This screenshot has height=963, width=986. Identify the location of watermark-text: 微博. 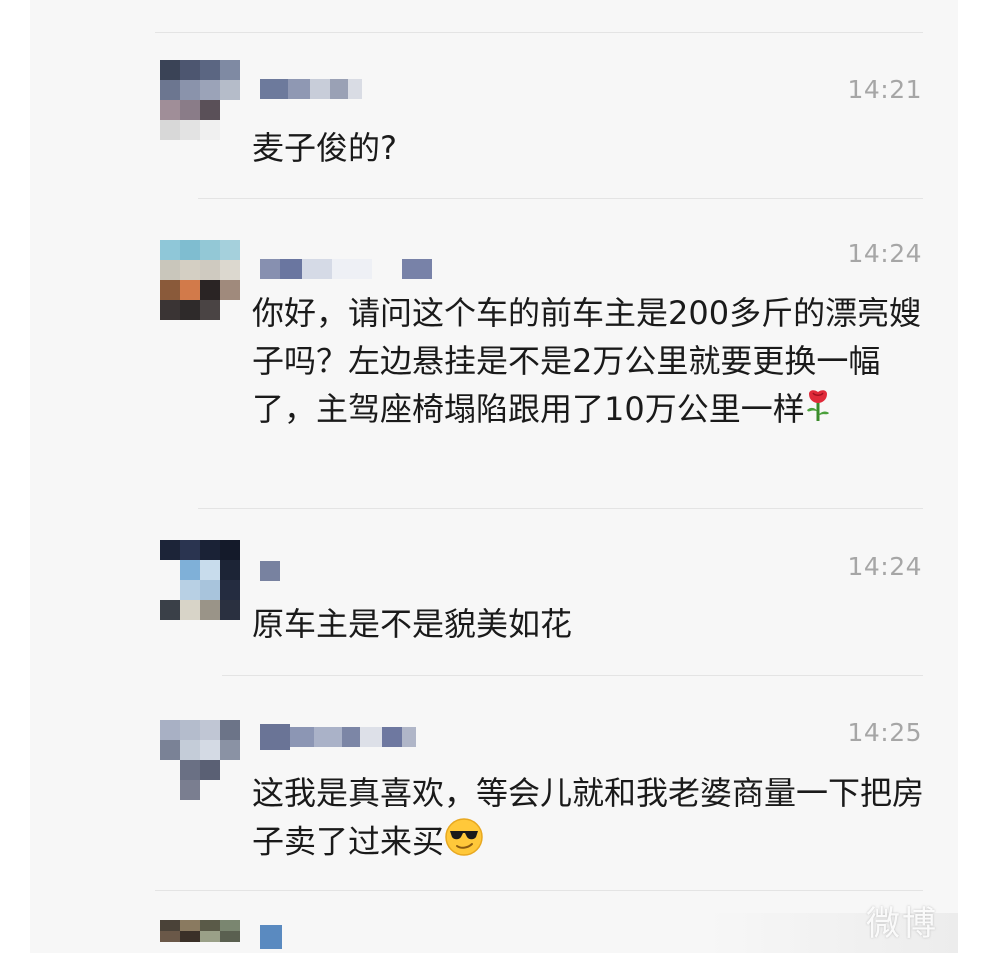
(902, 924).